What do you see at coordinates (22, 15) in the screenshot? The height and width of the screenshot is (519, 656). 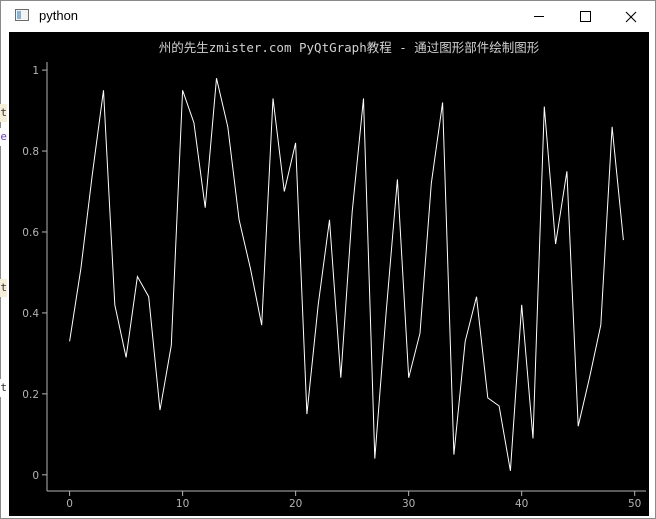 I see `app-window-icon` at bounding box center [22, 15].